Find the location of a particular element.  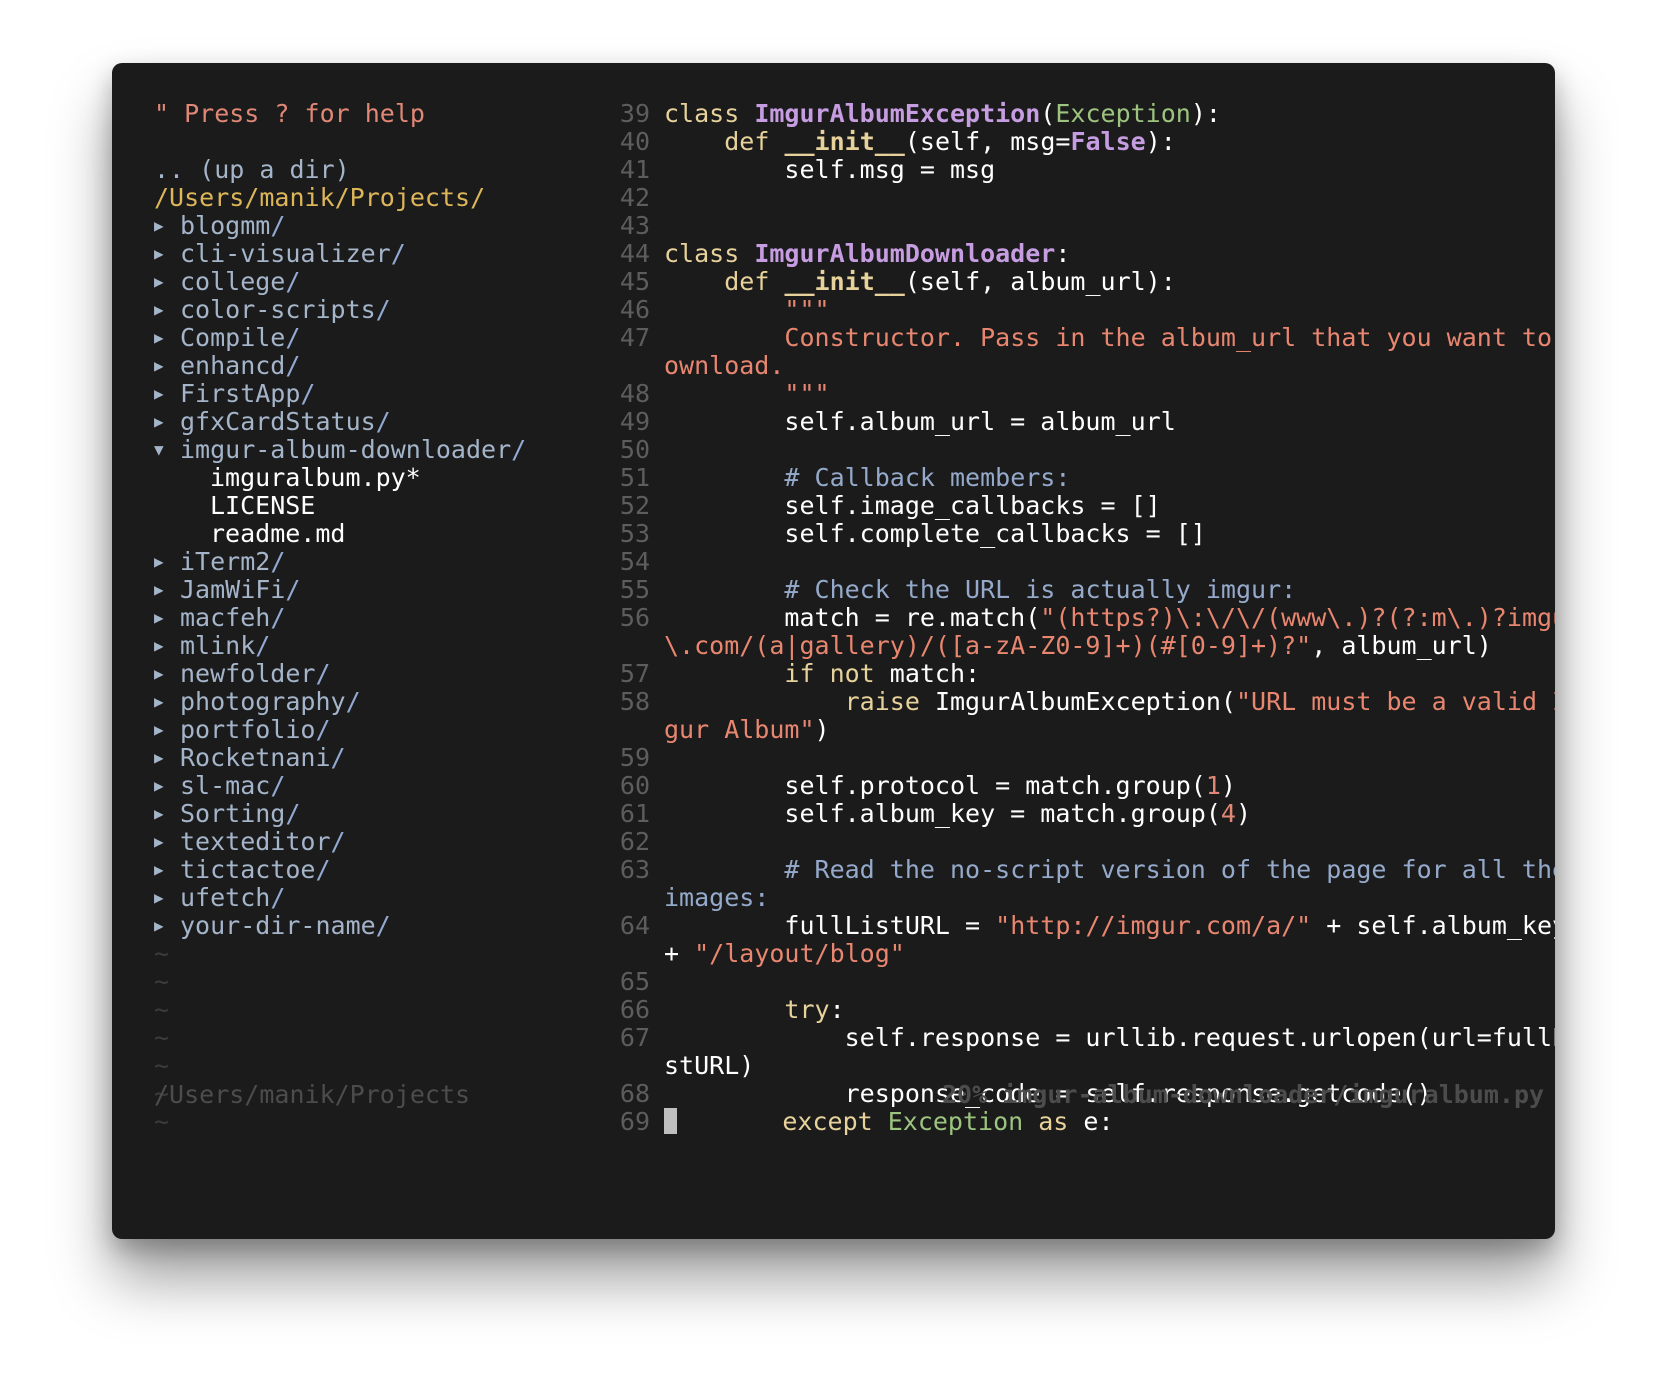

code-token: """ is located at coordinates (807, 393).